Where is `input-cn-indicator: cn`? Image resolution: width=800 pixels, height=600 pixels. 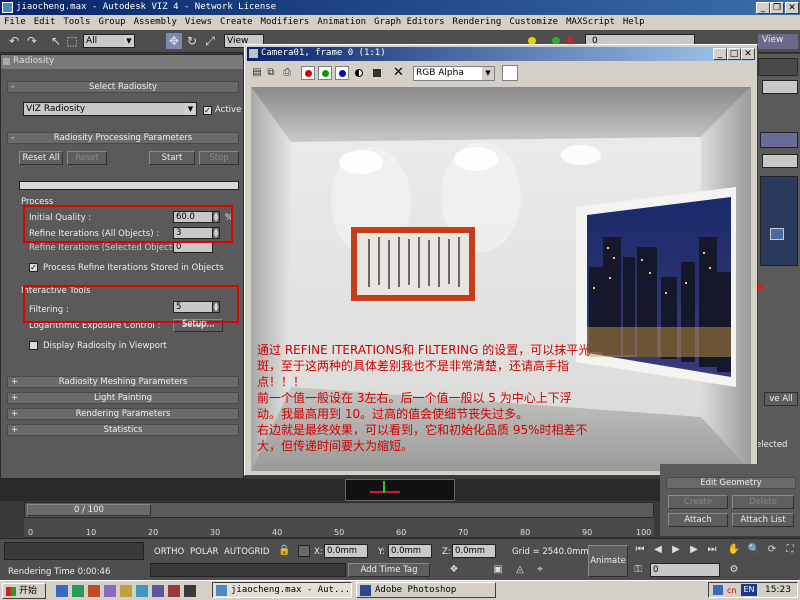 input-cn-indicator: cn is located at coordinates (731, 590).